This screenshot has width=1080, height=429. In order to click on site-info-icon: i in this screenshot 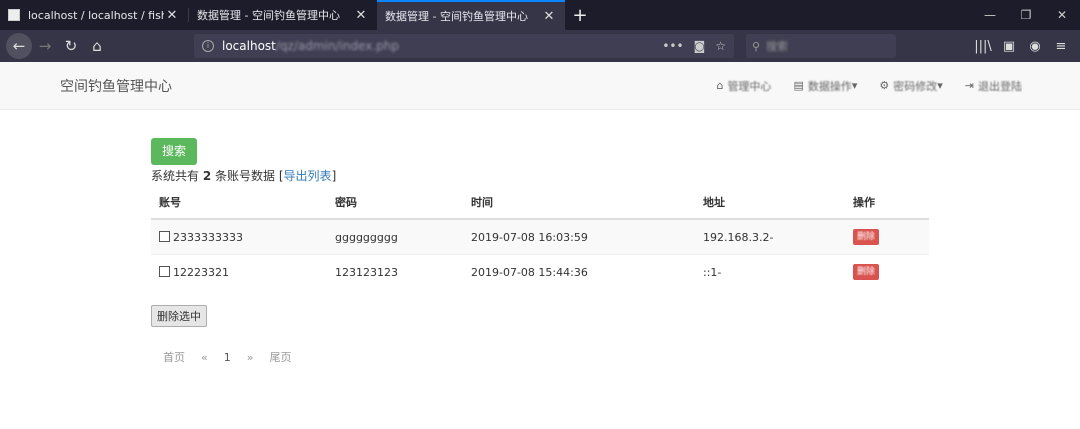, I will do `click(208, 46)`.